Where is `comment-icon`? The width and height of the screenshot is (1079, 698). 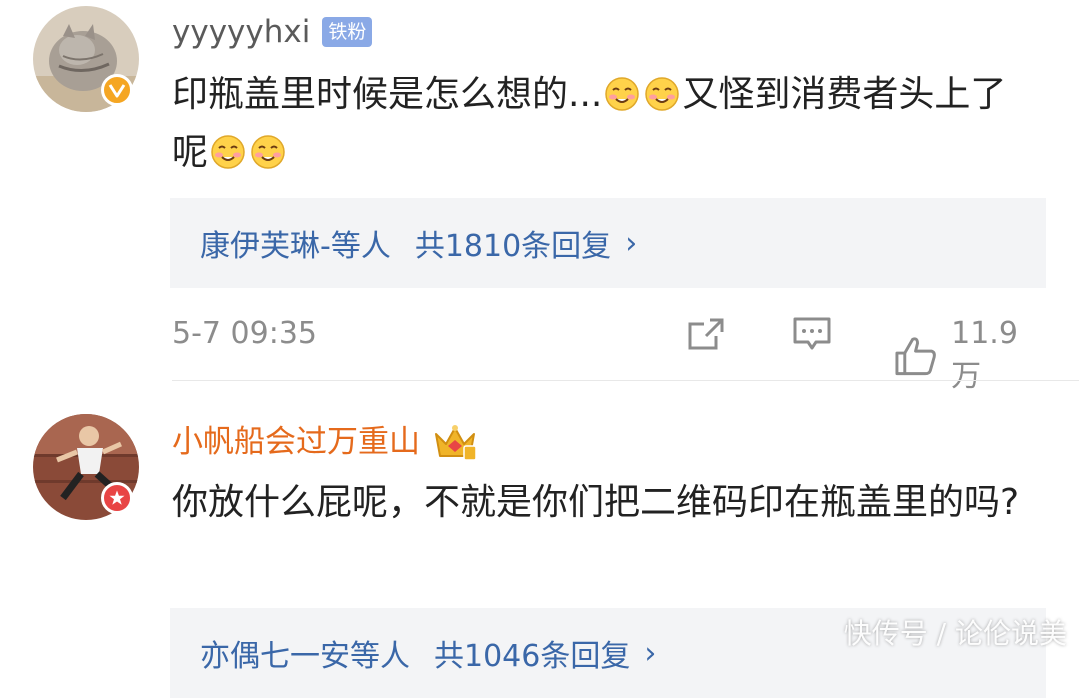 comment-icon is located at coordinates (812, 333).